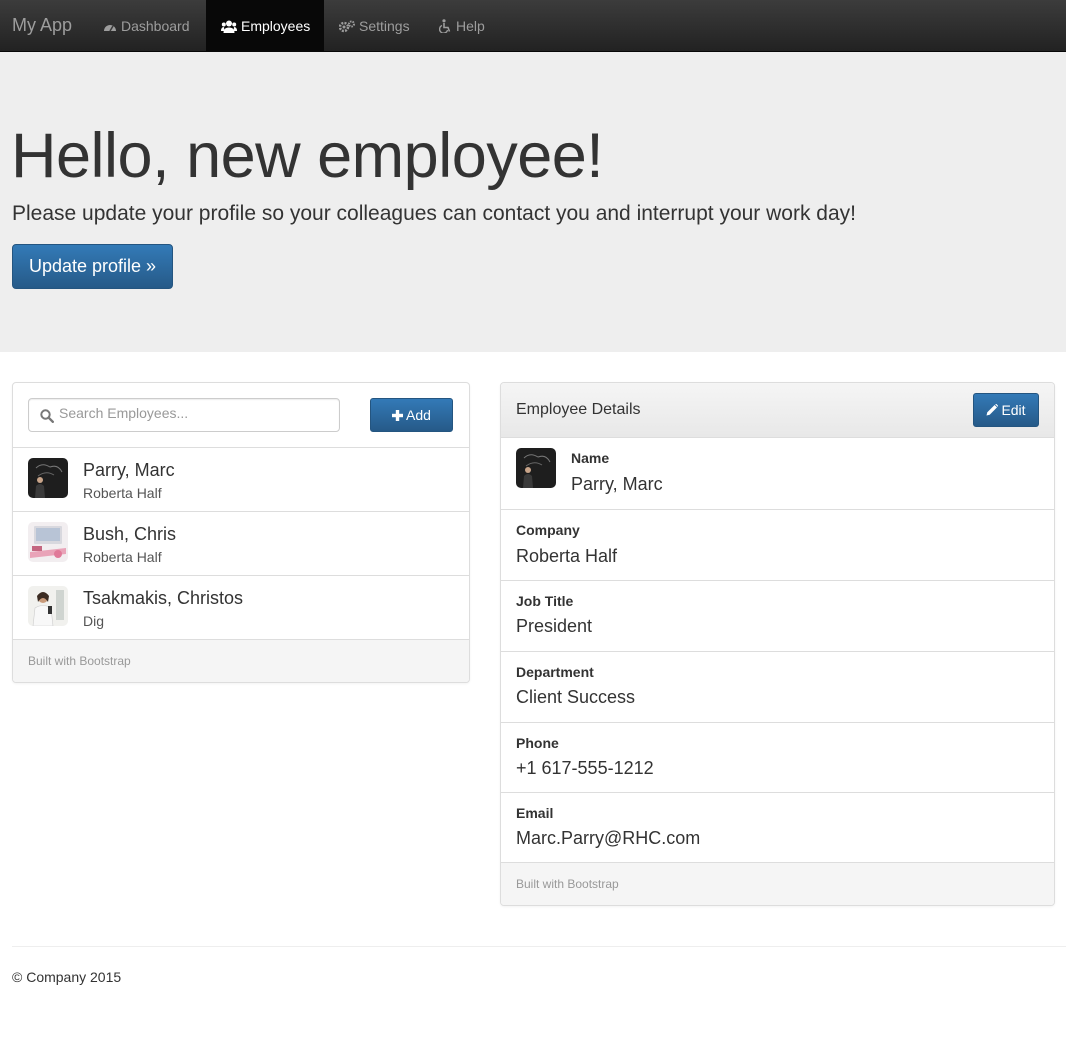 This screenshot has width=1066, height=1040. I want to click on detail-department: Department Client Success, so click(777, 686).